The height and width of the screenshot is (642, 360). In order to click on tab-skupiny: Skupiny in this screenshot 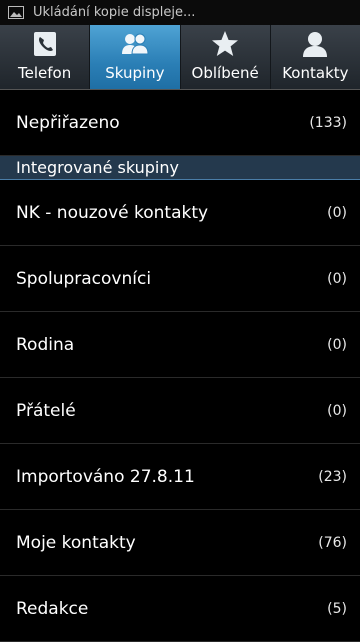, I will do `click(135, 57)`.